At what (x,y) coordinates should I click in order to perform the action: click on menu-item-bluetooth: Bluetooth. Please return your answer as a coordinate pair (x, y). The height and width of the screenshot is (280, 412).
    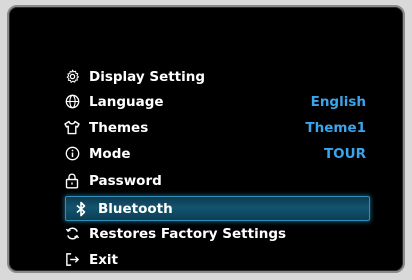
    Looking at the image, I should click on (217, 208).